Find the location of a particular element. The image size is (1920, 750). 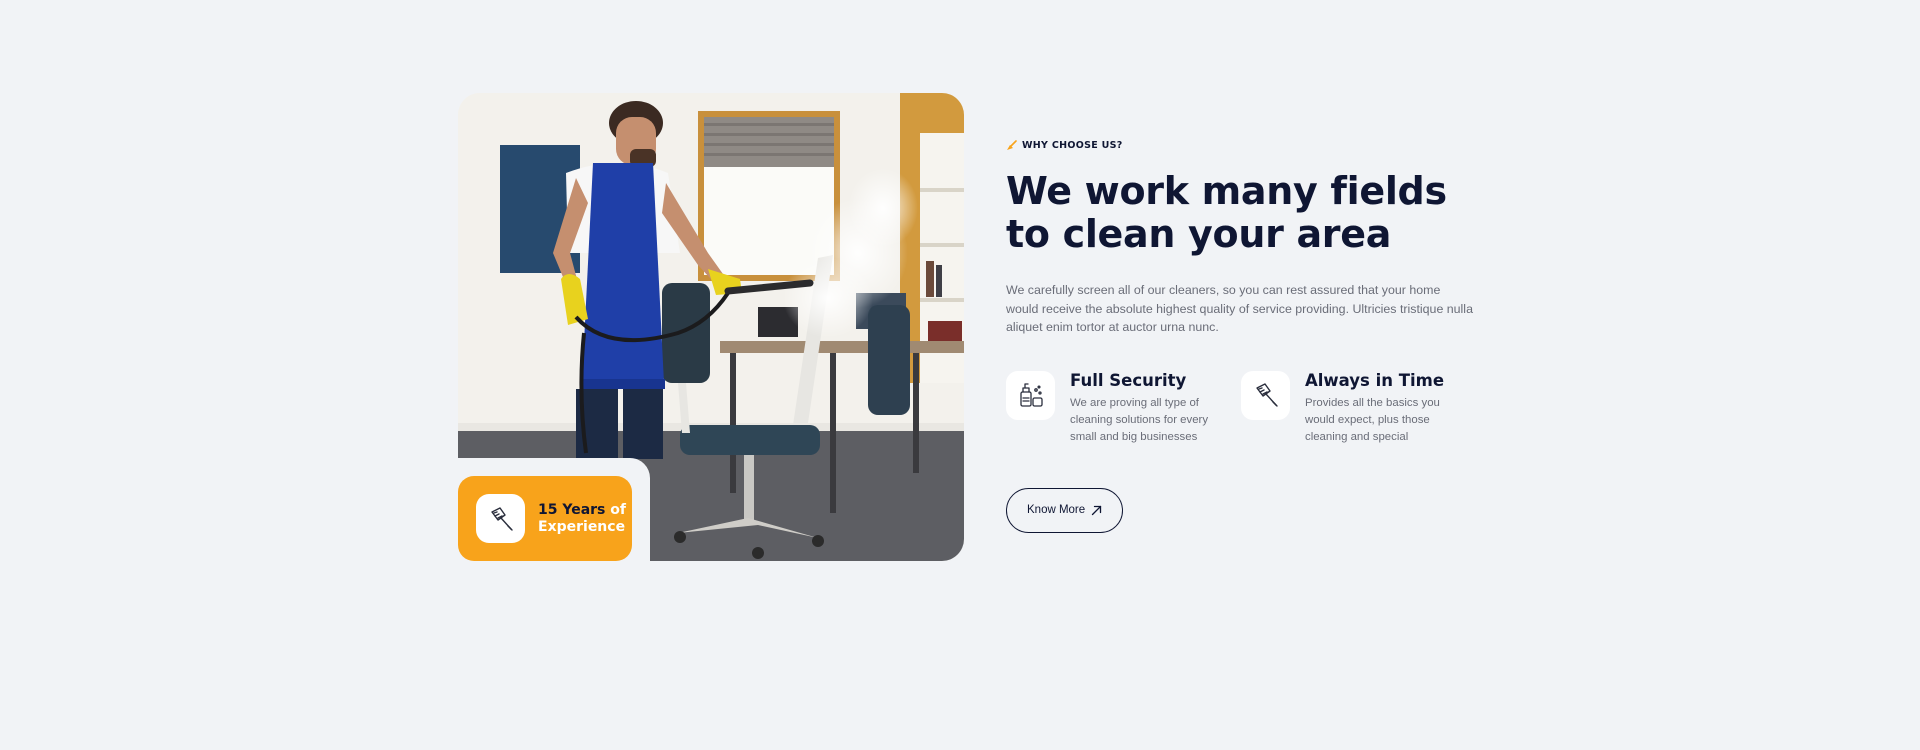

cleaning-supplies-icon is located at coordinates (1030, 395).